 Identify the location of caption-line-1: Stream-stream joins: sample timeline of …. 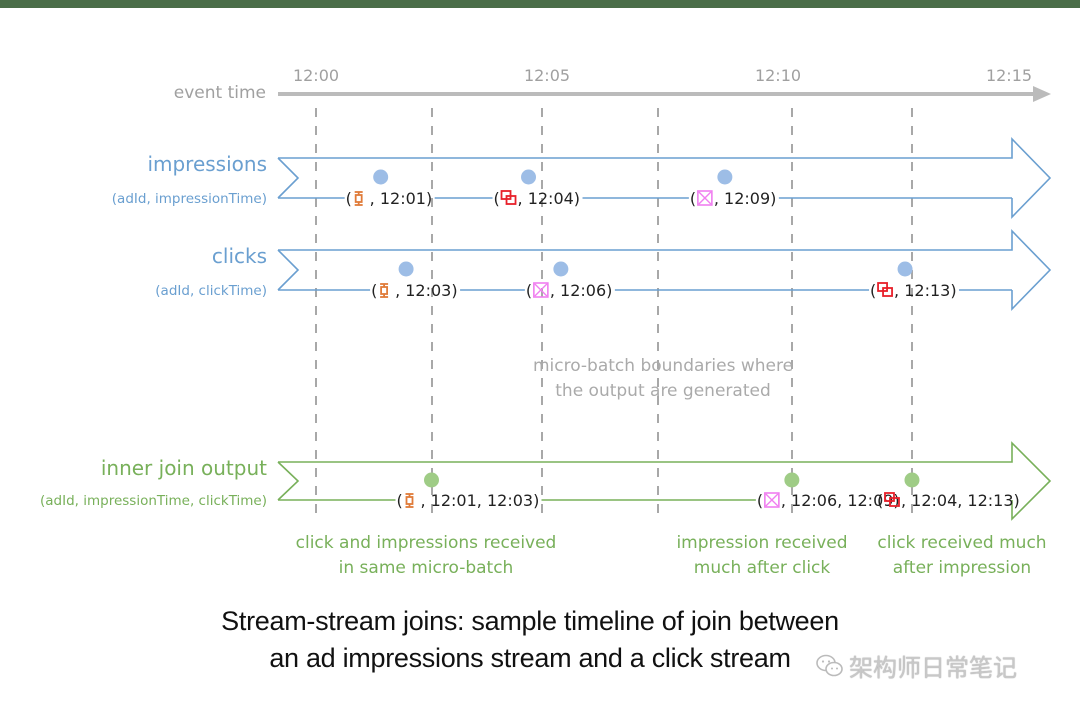
(530, 621).